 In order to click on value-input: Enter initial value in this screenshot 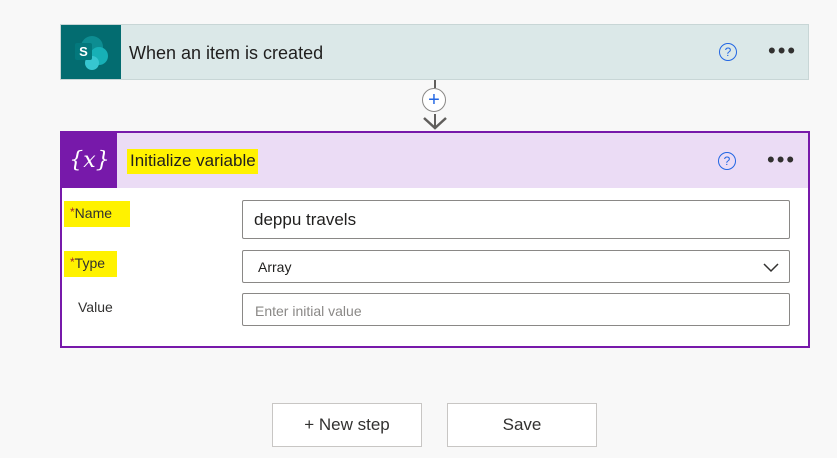, I will do `click(516, 309)`.